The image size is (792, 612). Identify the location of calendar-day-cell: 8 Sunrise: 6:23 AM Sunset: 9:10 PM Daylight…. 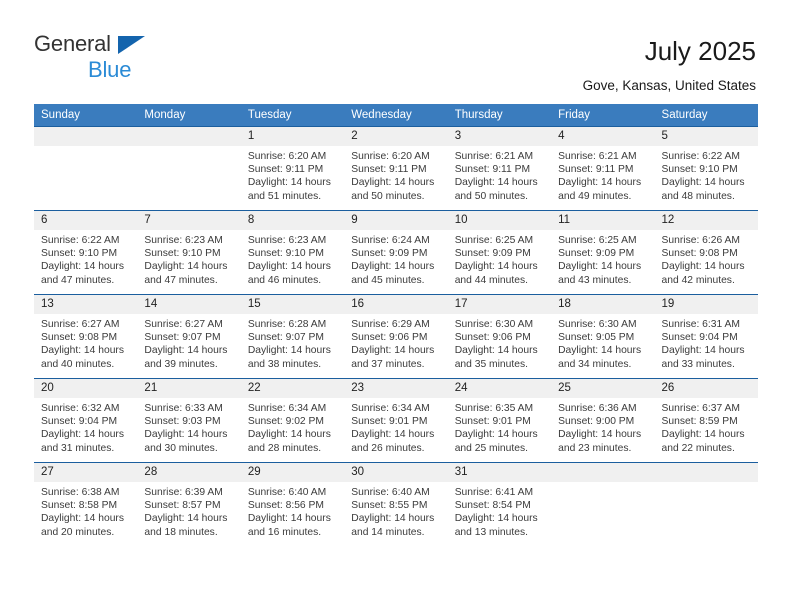
(292, 252).